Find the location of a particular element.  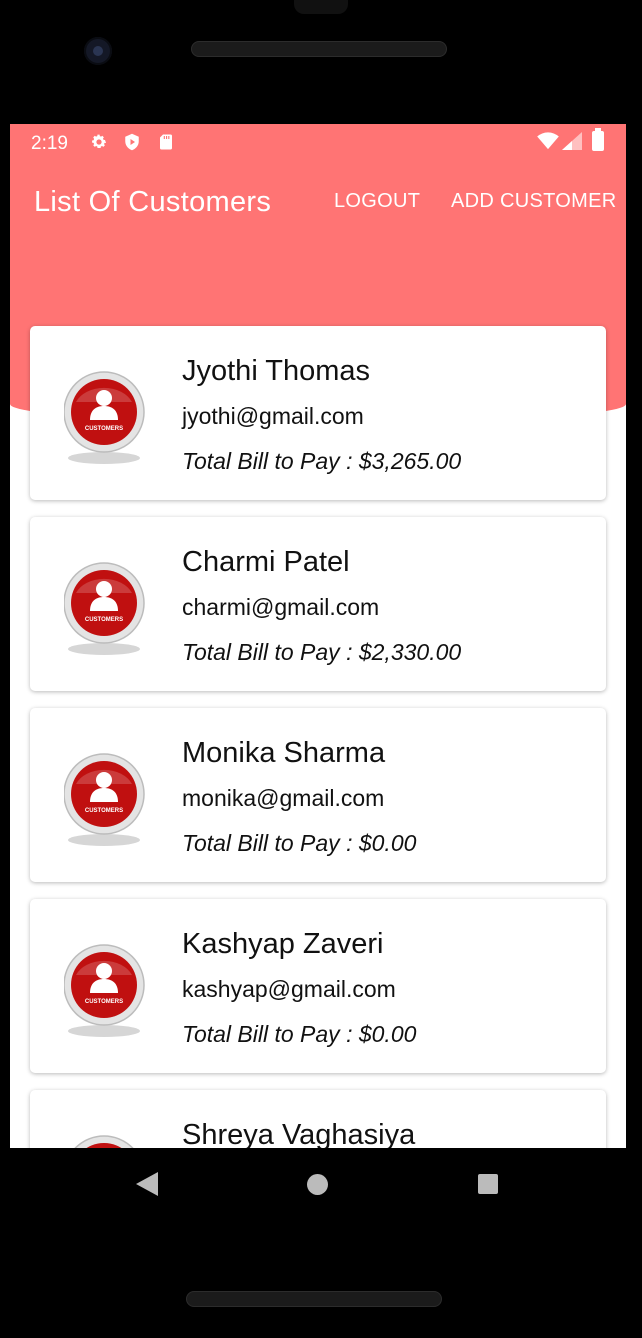

status-bar: 2:19 is located at coordinates (318, 142).